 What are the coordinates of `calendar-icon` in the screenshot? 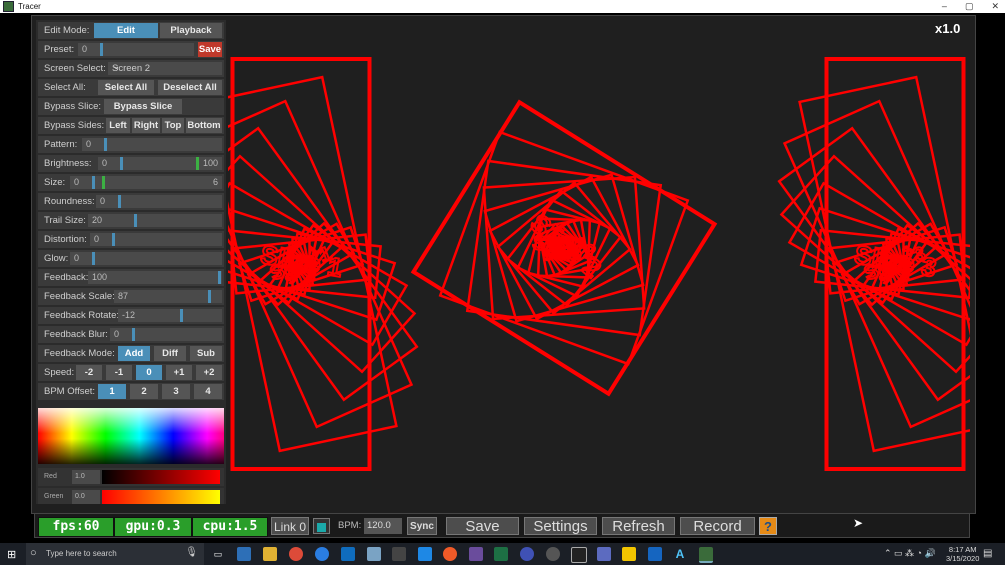 It's located at (425, 554).